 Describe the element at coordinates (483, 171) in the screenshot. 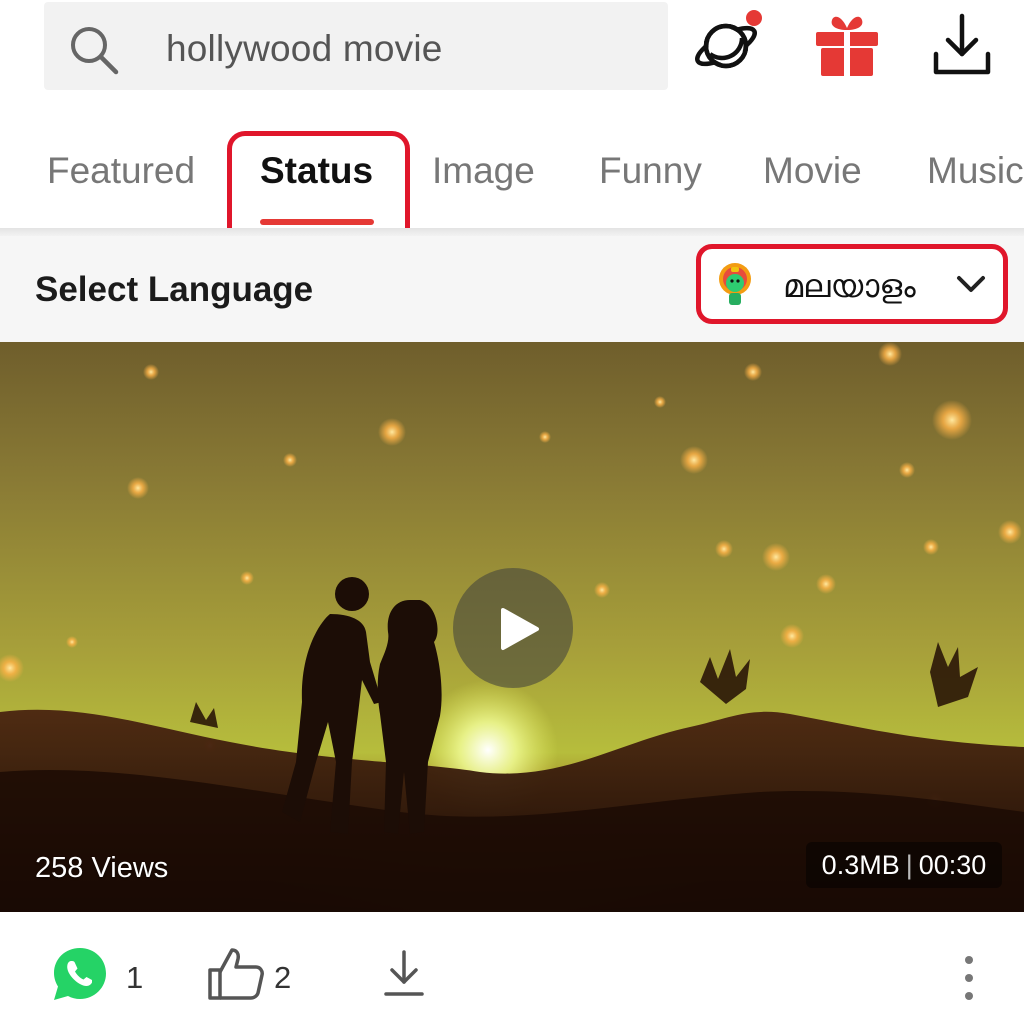

I see `tab-image: Image` at that location.